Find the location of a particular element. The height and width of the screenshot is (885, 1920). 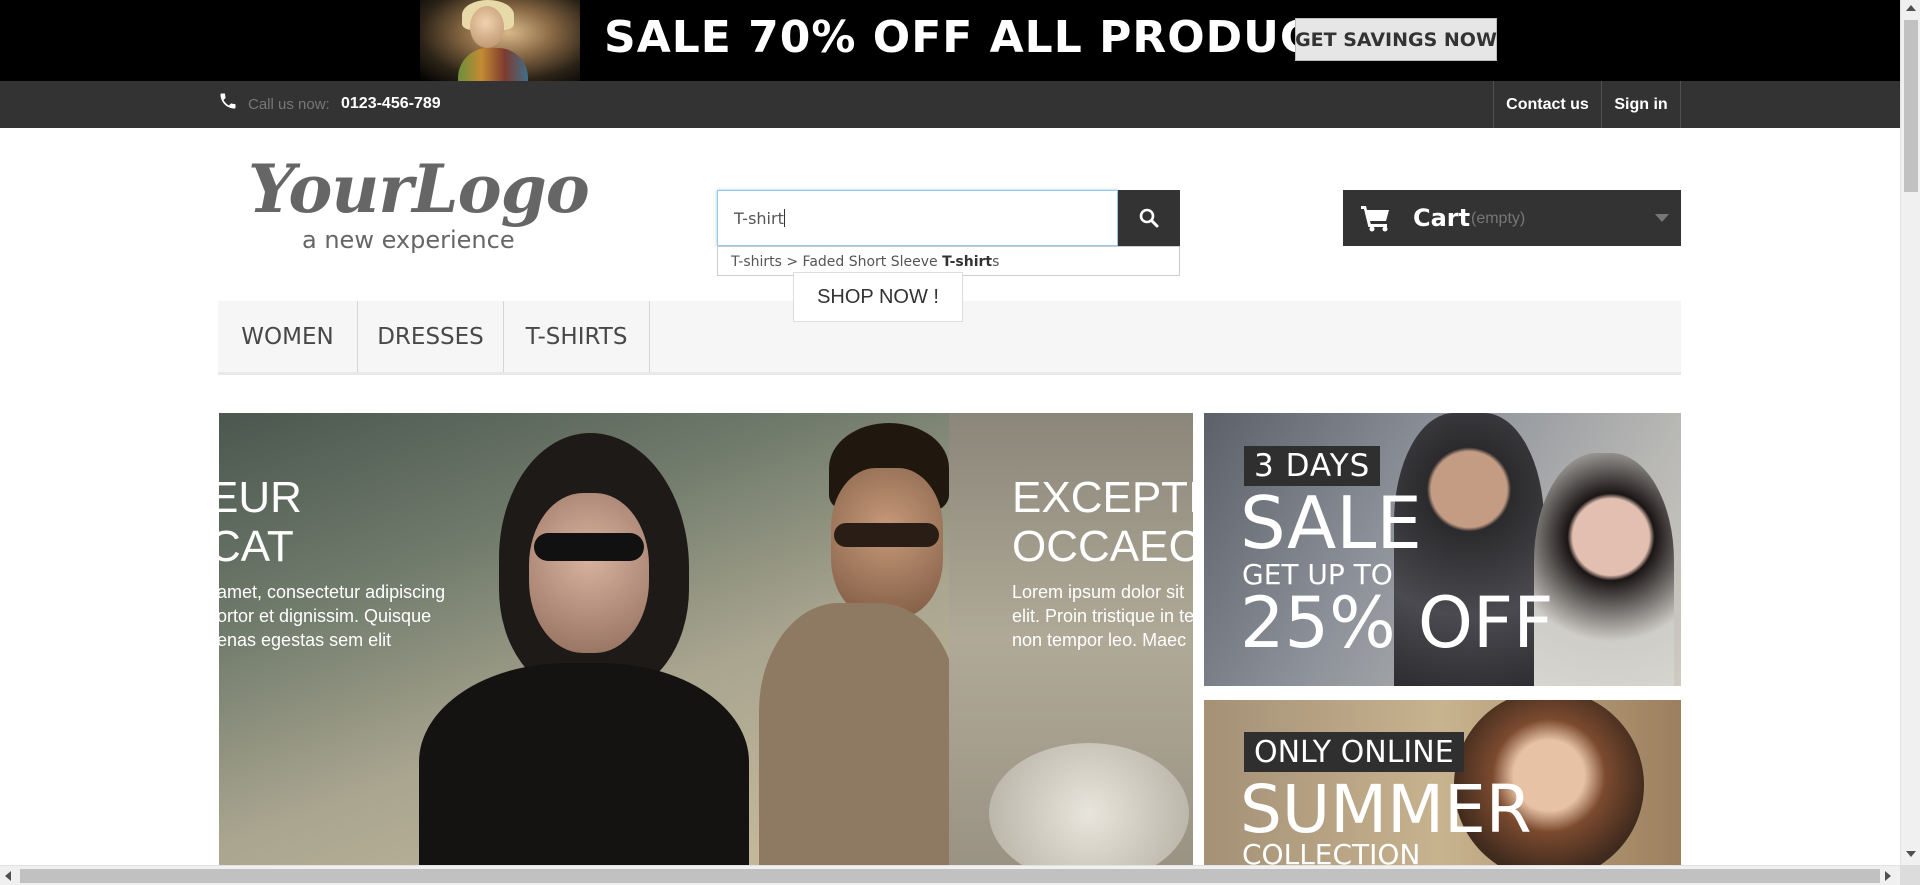

vertical-scrollbar is located at coordinates (1910, 432).